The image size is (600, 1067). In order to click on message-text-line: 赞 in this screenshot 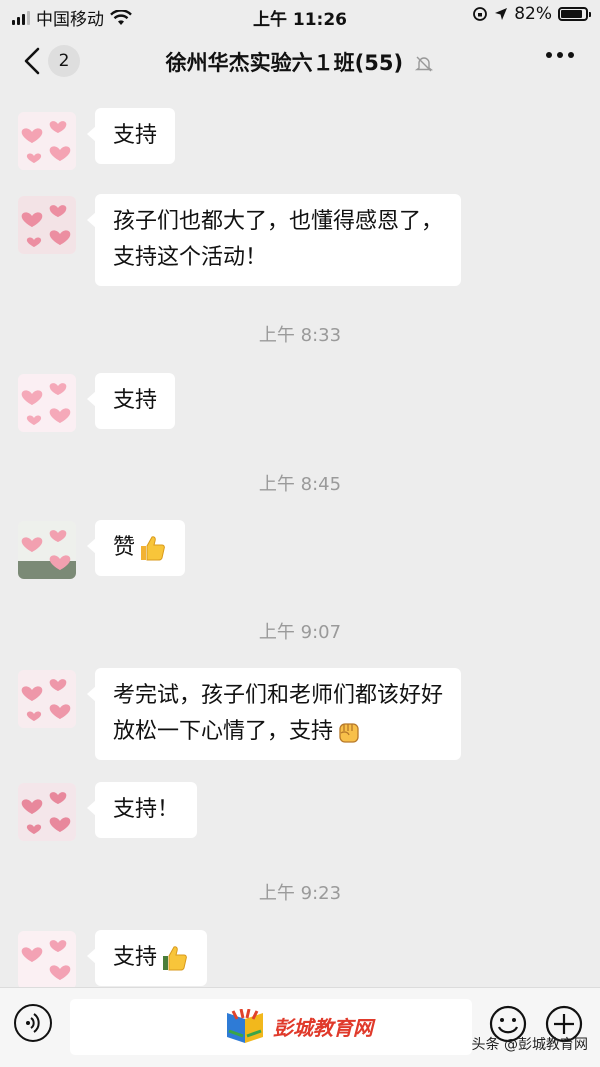, I will do `click(140, 548)`.